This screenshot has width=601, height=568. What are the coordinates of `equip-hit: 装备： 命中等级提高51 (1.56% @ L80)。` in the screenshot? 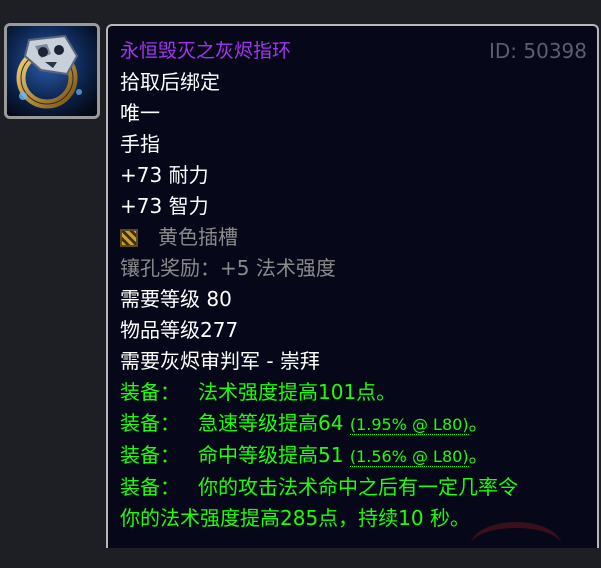 It's located at (353, 456).